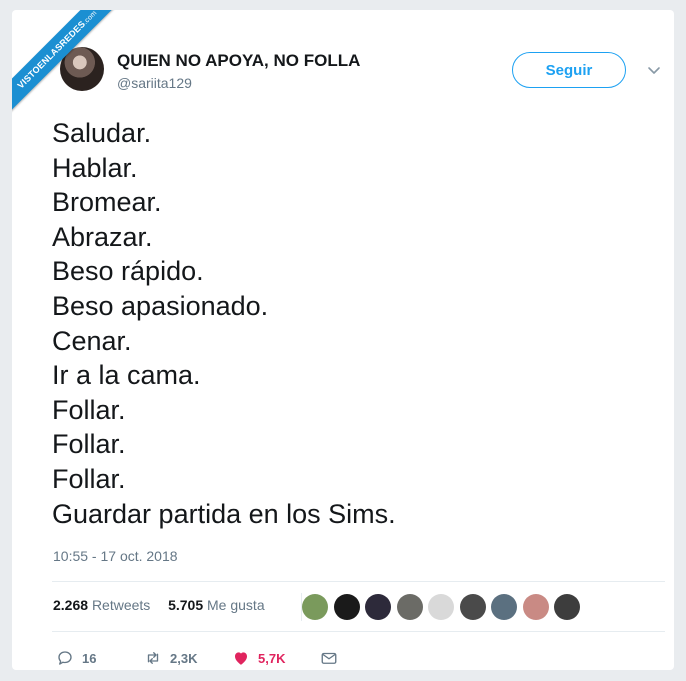  I want to click on tweet-line: Beso apasionado., so click(160, 305).